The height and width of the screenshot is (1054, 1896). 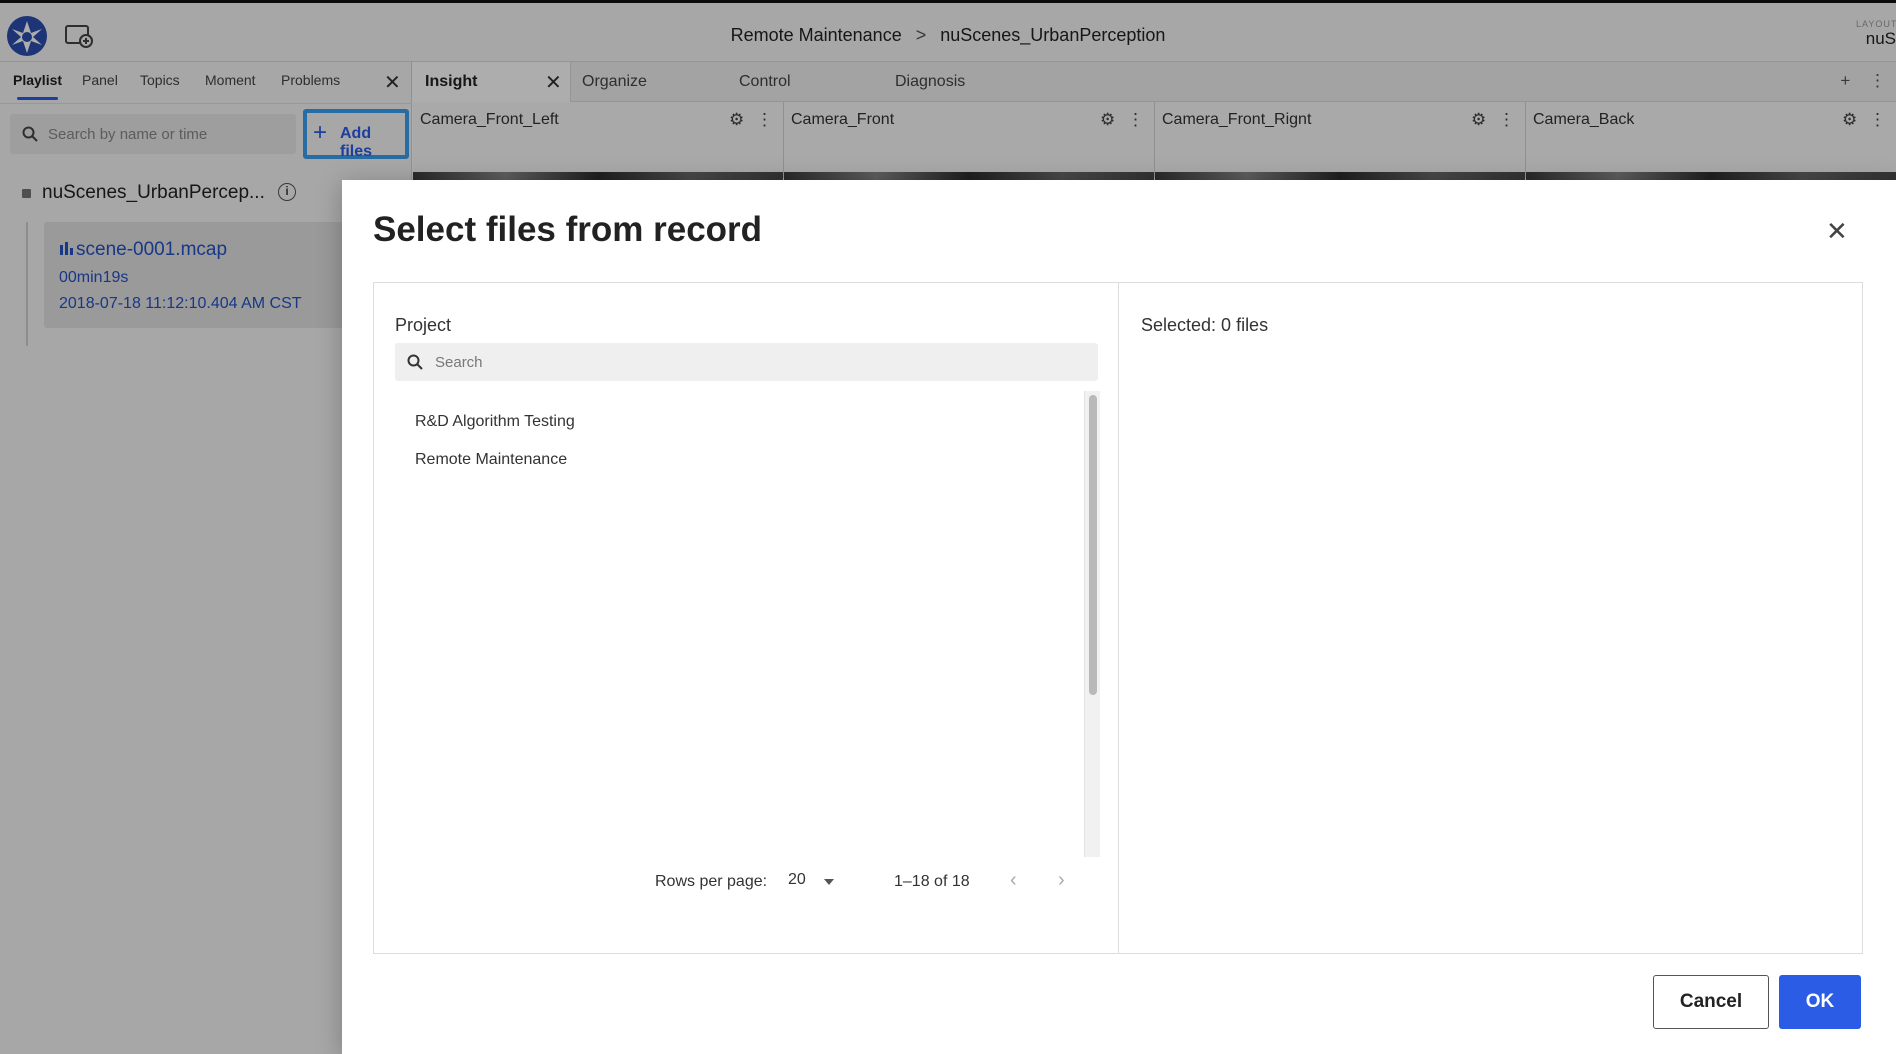 What do you see at coordinates (829, 882) in the screenshot?
I see `caret-down-icon` at bounding box center [829, 882].